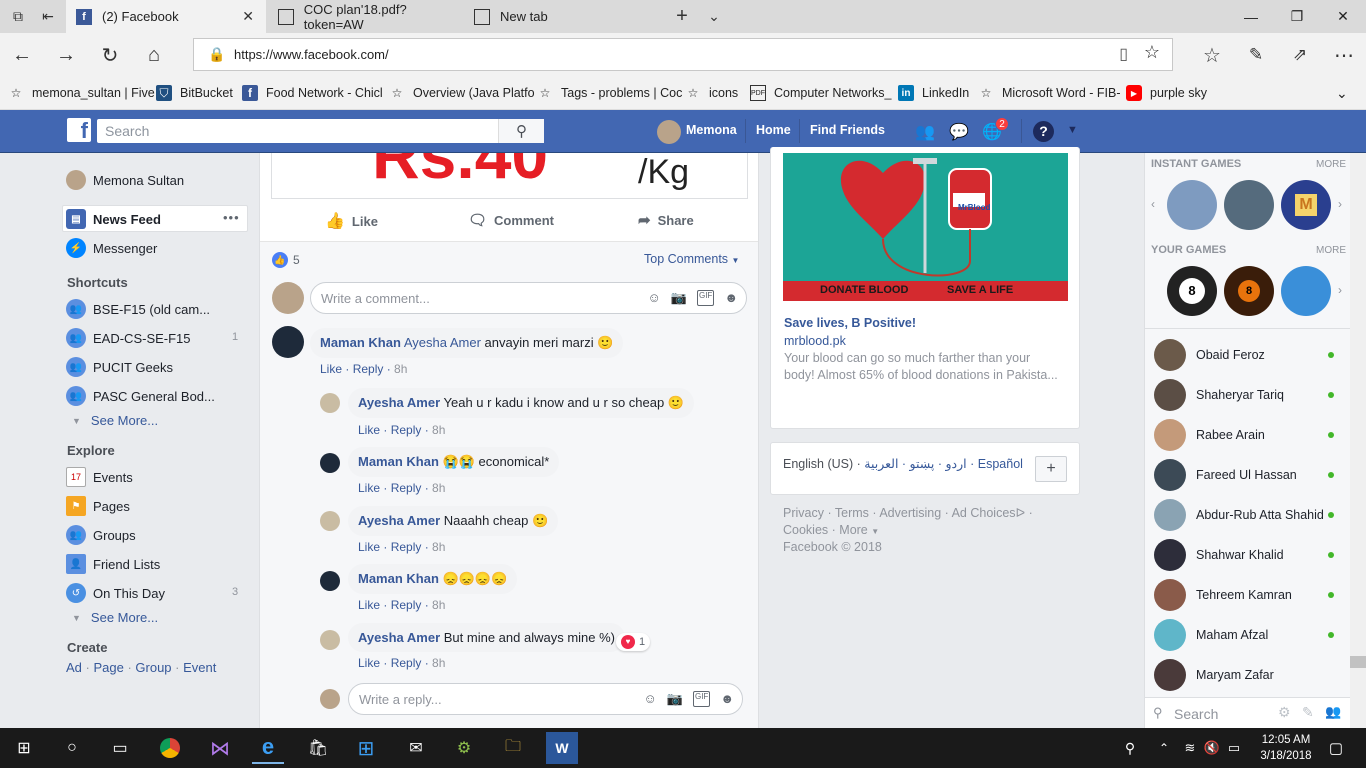  I want to click on explore-item-on-this-day: ↺ On This Day, so click(115, 593).